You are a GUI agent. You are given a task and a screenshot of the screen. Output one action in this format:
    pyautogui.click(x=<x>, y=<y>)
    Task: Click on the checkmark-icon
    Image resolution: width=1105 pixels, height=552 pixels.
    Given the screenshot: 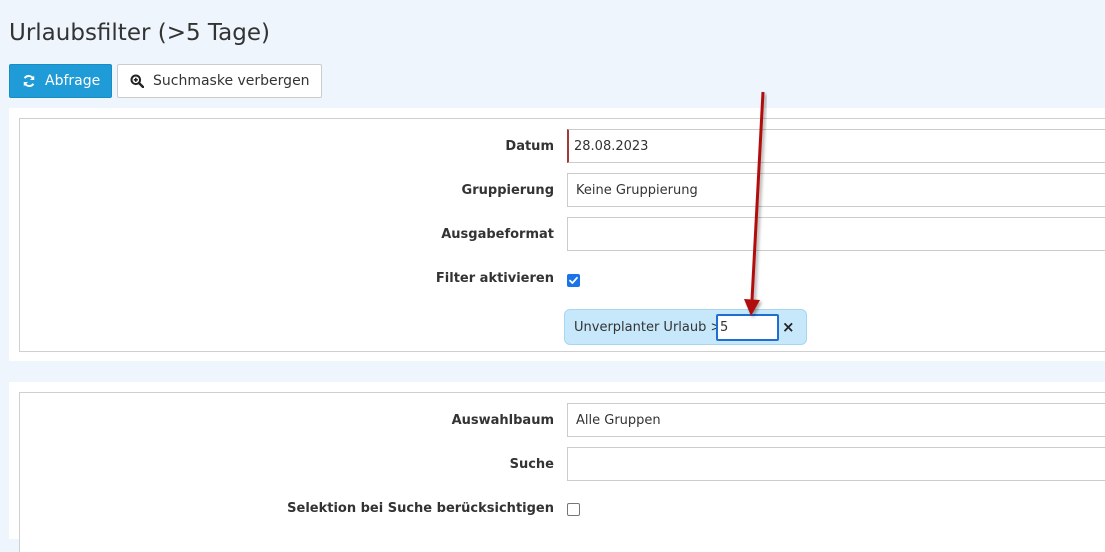 What is the action you would take?
    pyautogui.click(x=573, y=280)
    